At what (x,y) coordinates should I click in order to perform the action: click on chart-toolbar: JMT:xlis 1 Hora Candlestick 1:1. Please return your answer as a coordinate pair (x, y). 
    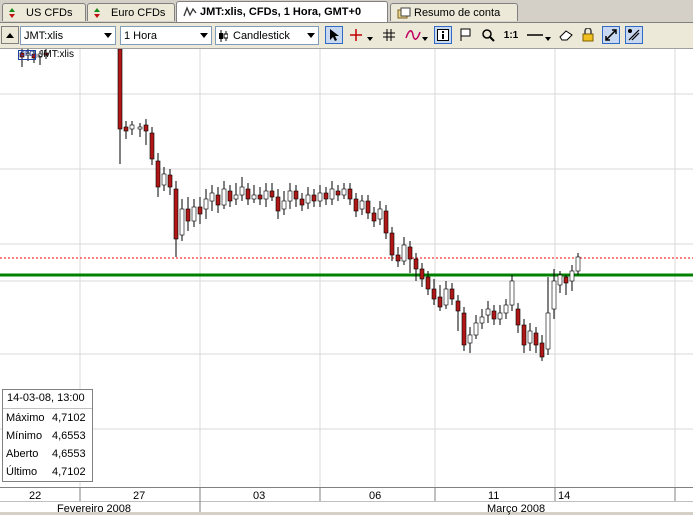
    Looking at the image, I should click on (346, 36).